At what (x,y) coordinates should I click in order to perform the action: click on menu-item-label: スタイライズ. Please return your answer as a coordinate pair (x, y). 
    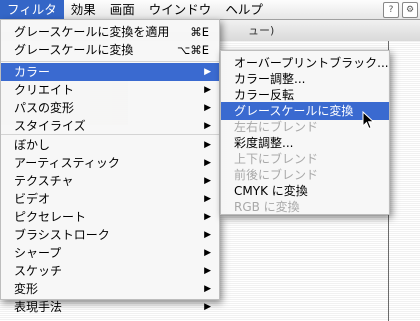
    Looking at the image, I should click on (50, 126).